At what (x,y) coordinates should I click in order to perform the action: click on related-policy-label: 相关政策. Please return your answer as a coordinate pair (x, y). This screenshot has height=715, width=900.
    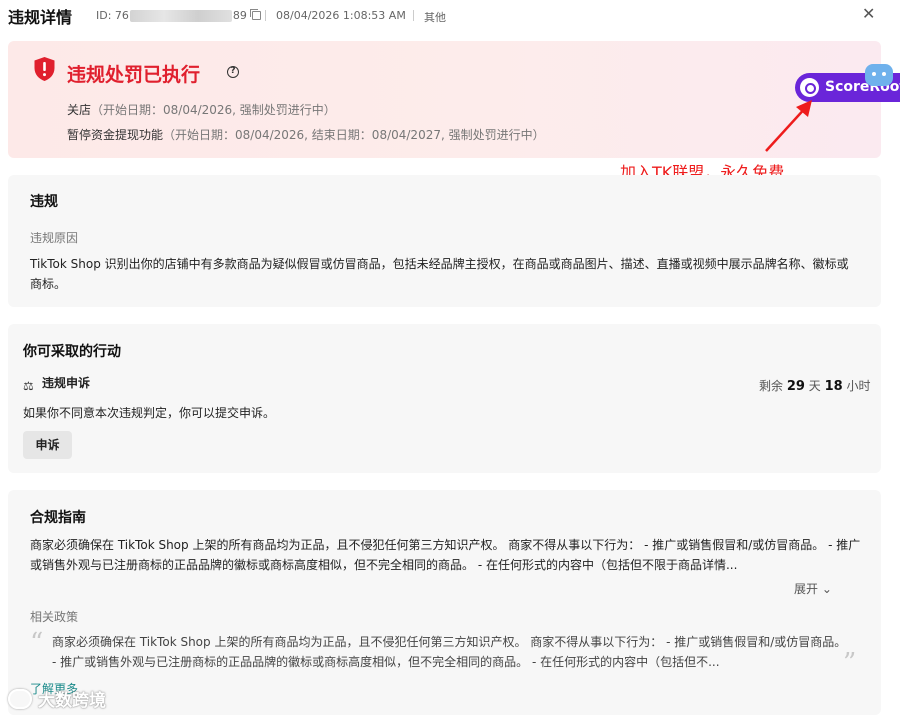
    Looking at the image, I should click on (54, 617).